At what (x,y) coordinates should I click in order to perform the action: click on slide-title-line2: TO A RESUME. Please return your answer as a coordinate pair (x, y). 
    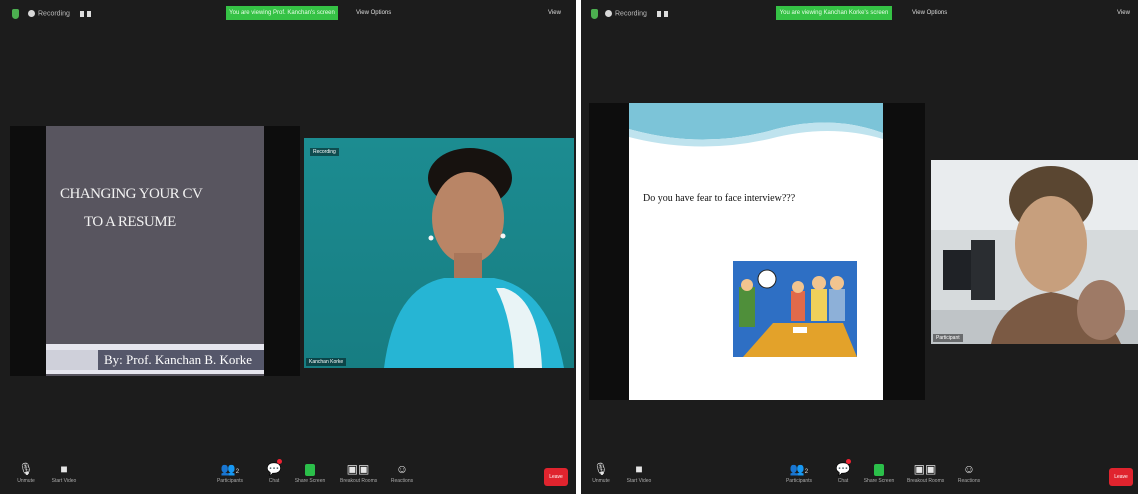
    Looking at the image, I should click on (130, 222).